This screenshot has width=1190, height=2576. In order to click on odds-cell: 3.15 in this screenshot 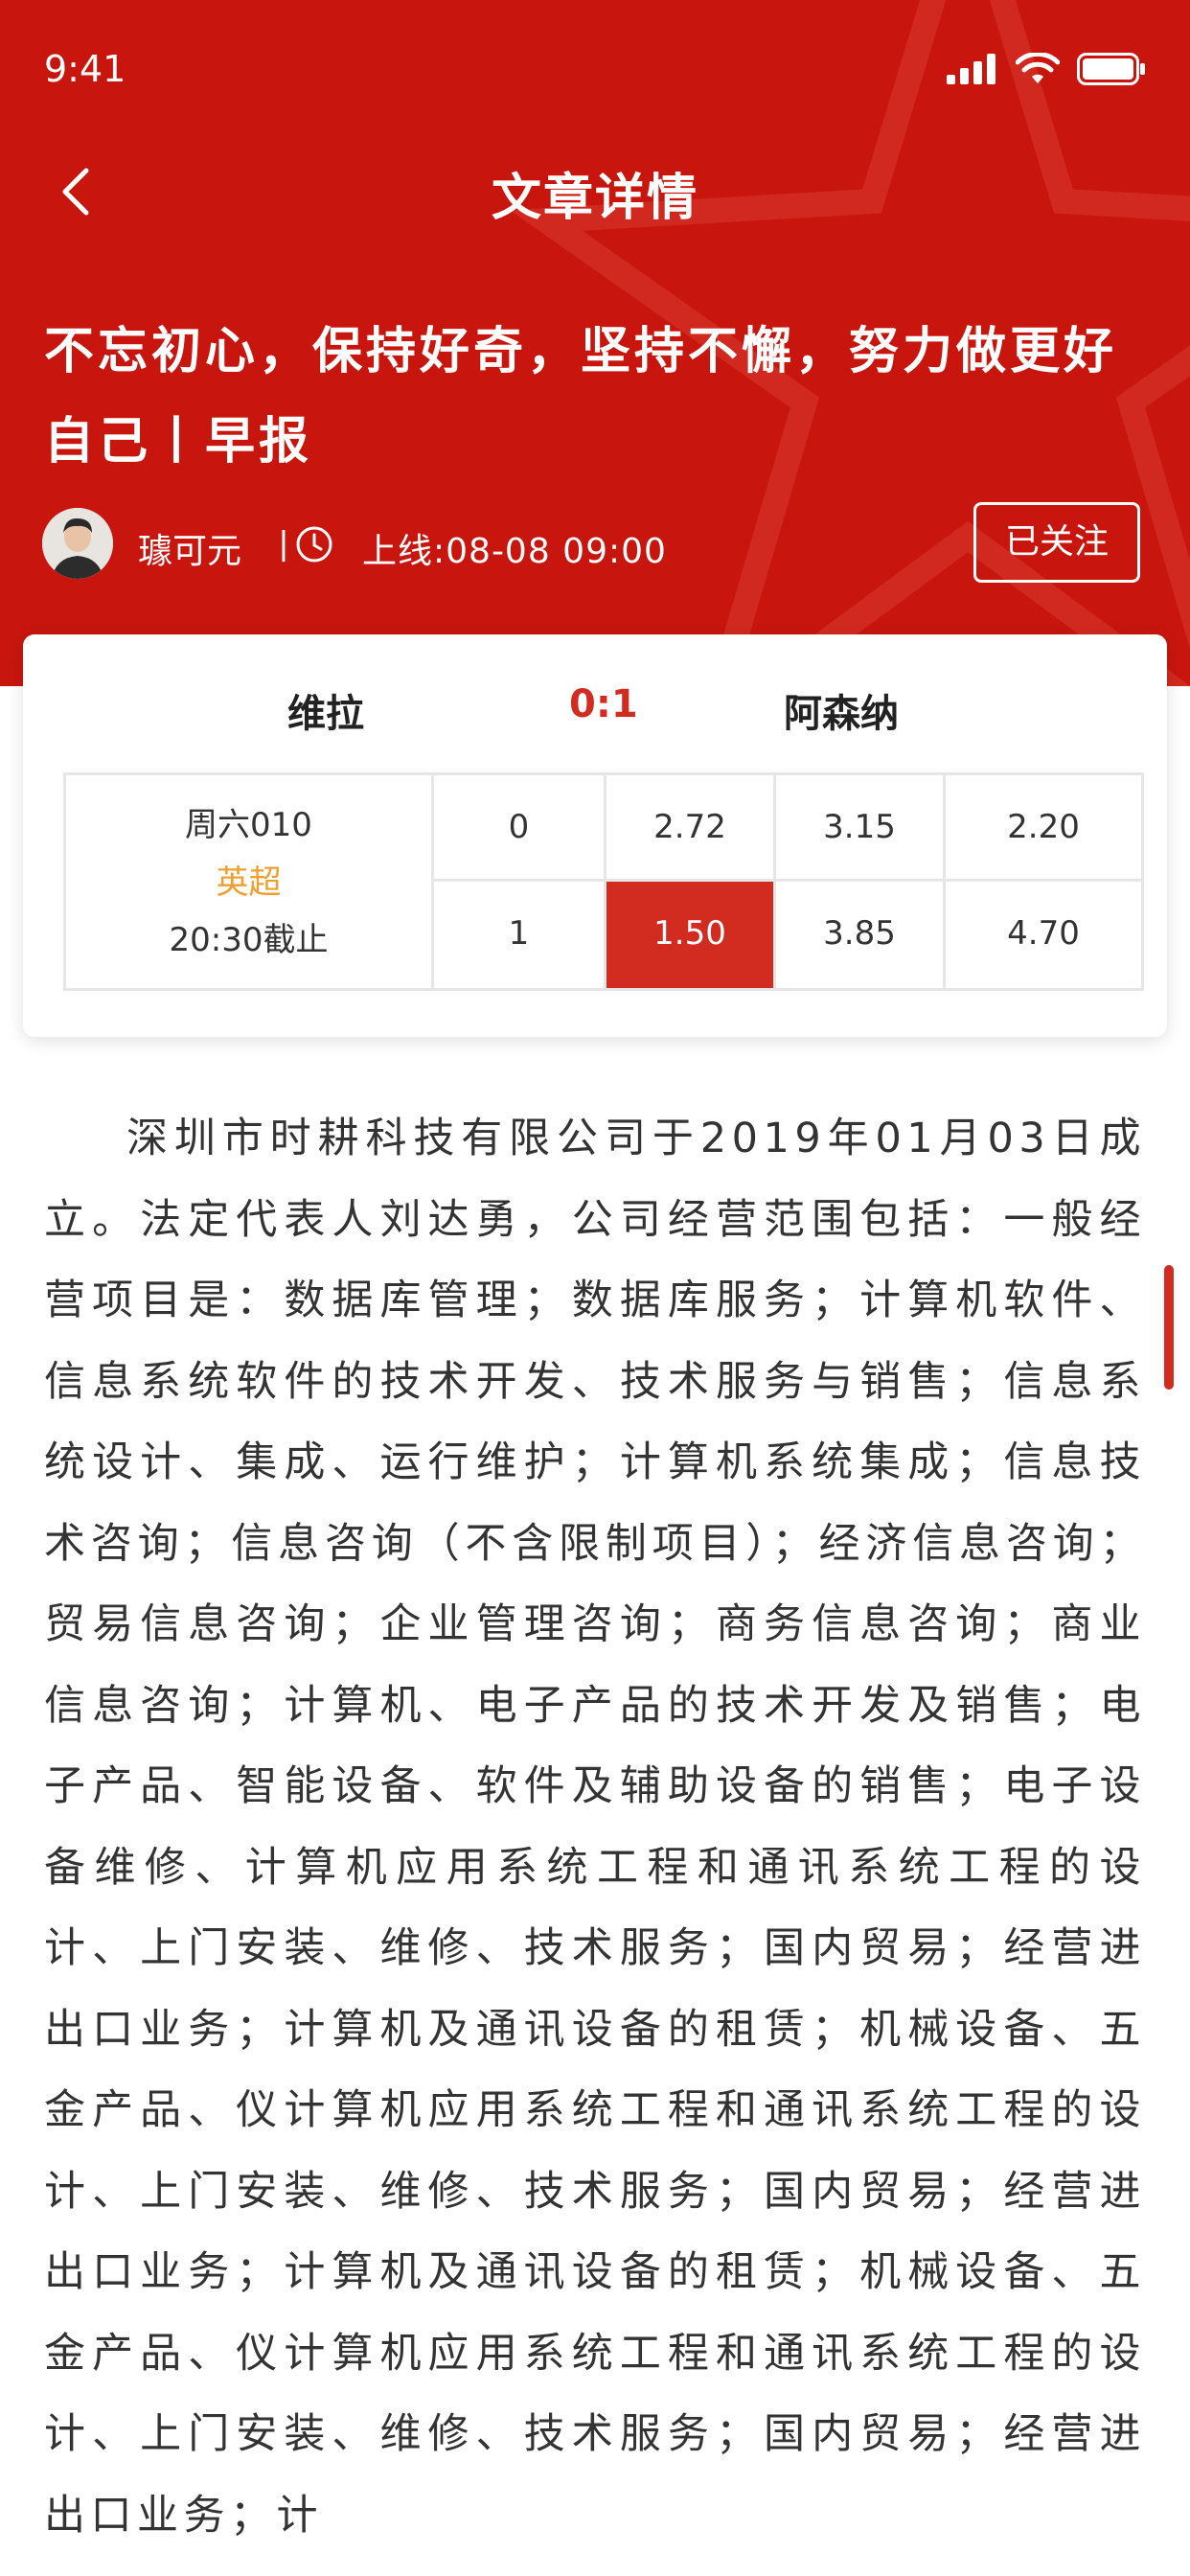, I will do `click(861, 828)`.